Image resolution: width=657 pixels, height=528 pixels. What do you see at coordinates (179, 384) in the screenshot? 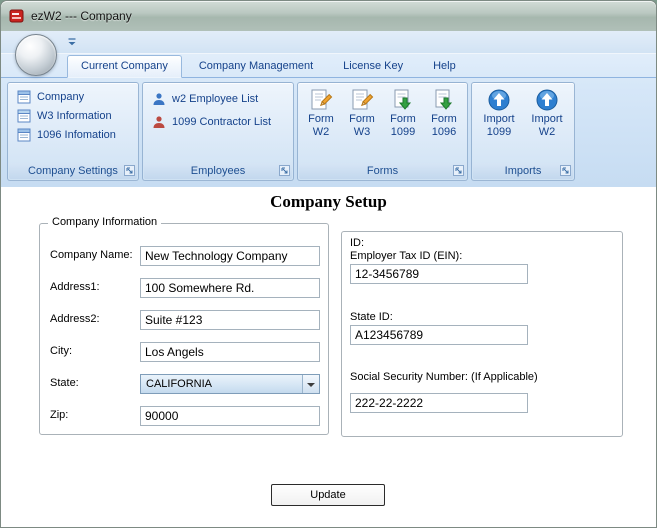
I see `state-dropdown-value: CALIFORNIA` at bounding box center [179, 384].